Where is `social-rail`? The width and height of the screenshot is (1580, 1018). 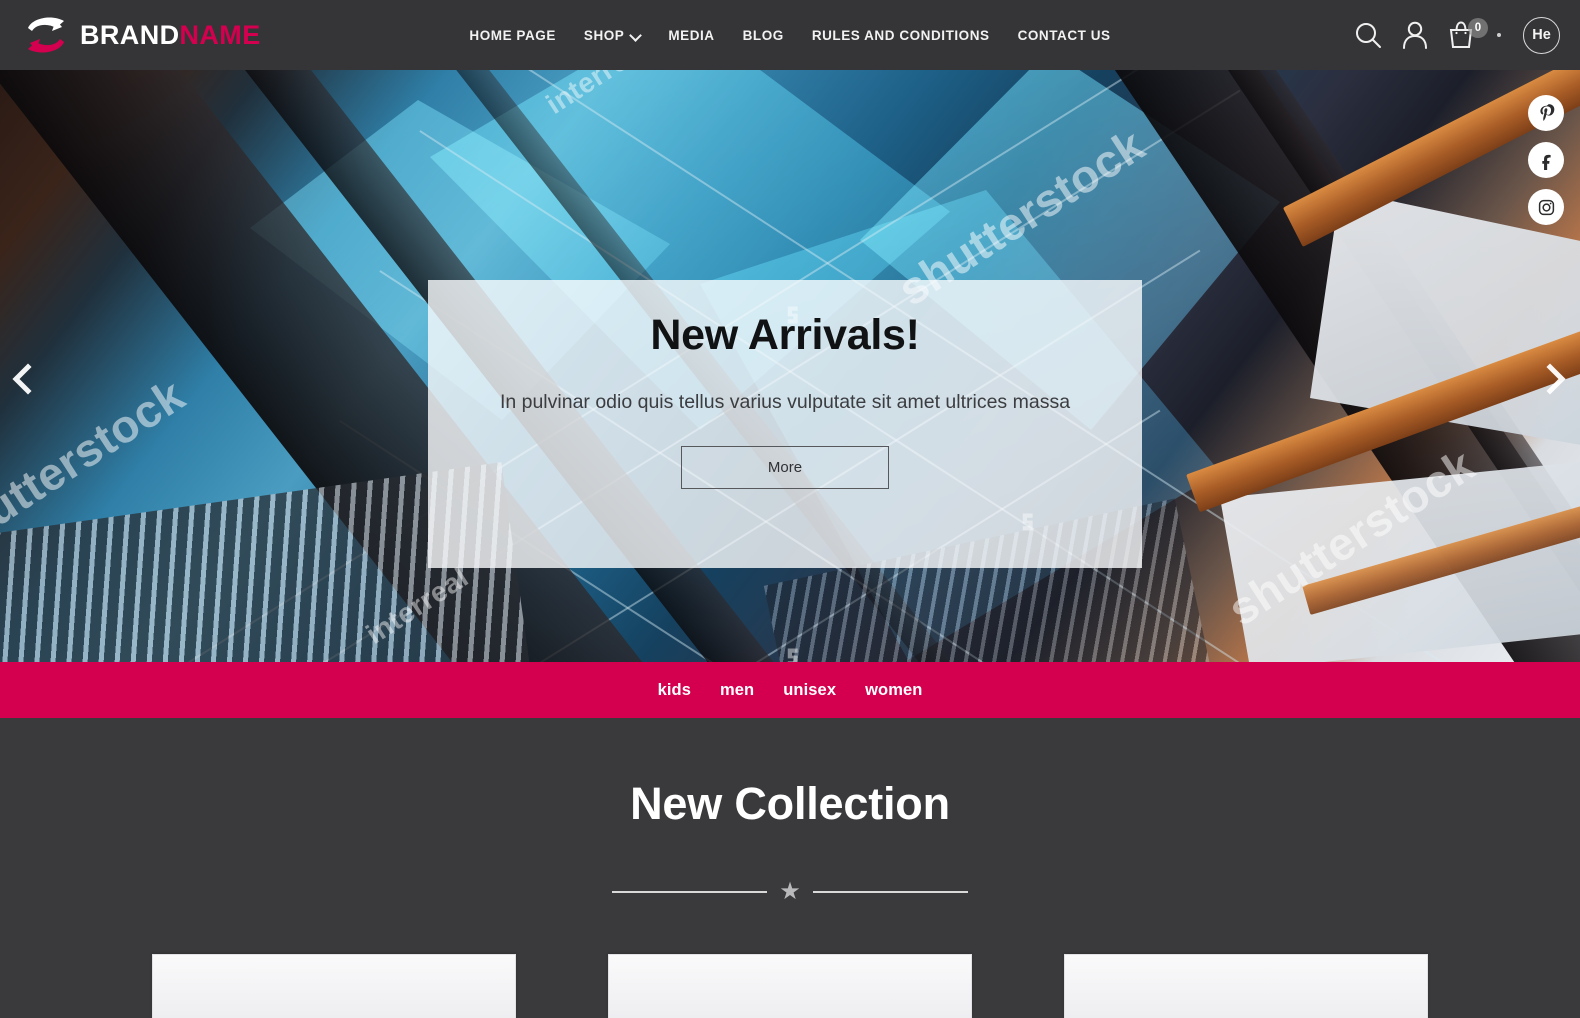
social-rail is located at coordinates (1546, 160).